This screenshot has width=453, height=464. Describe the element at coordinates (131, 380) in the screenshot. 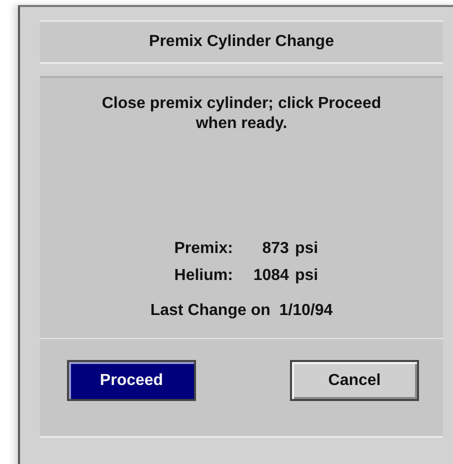

I see `proceed-button: Proceed` at that location.